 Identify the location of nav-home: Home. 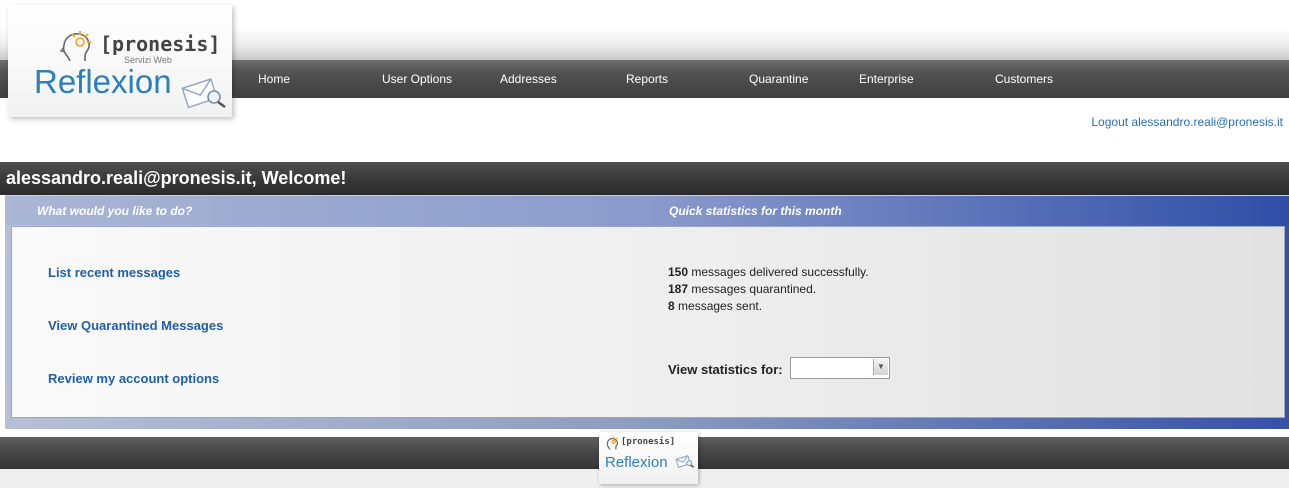
(274, 79).